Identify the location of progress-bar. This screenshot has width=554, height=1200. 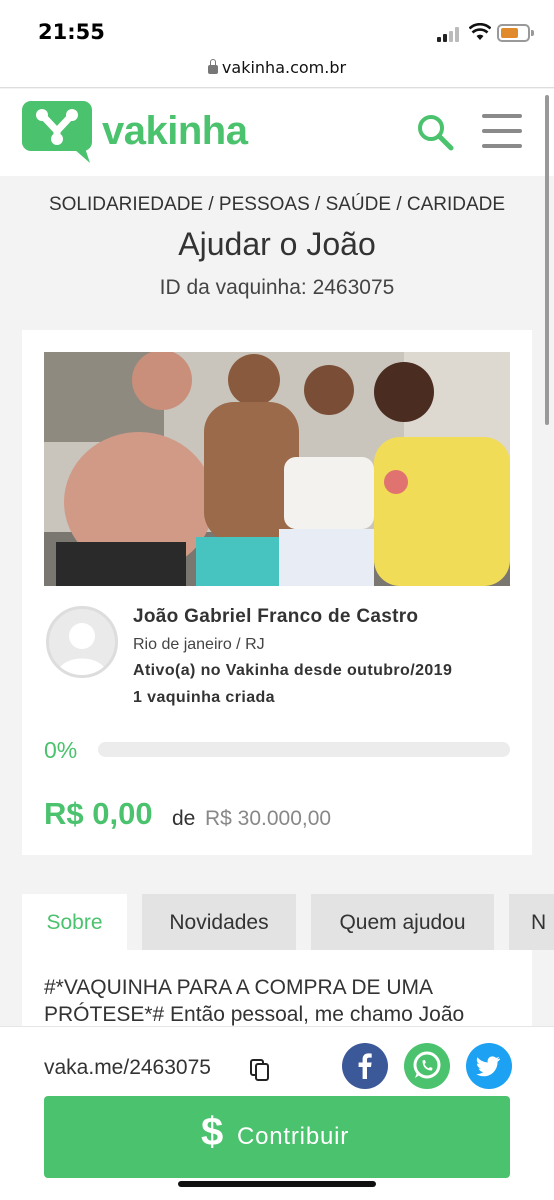
(304, 749).